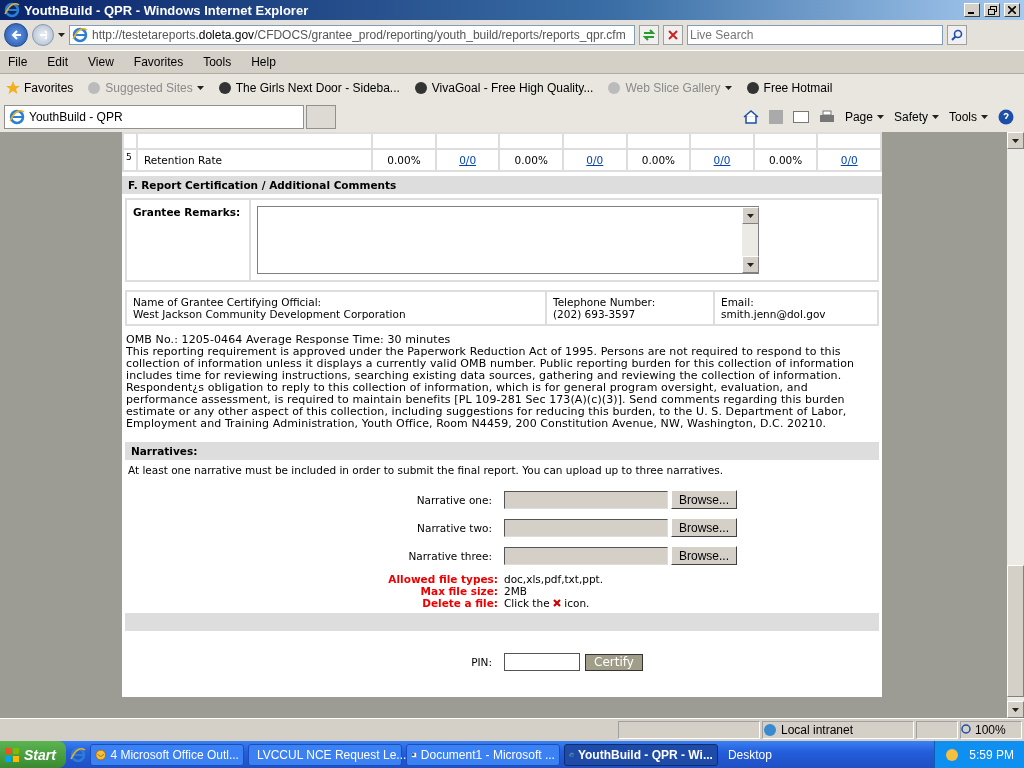  I want to click on delete-icon, so click(556, 603).